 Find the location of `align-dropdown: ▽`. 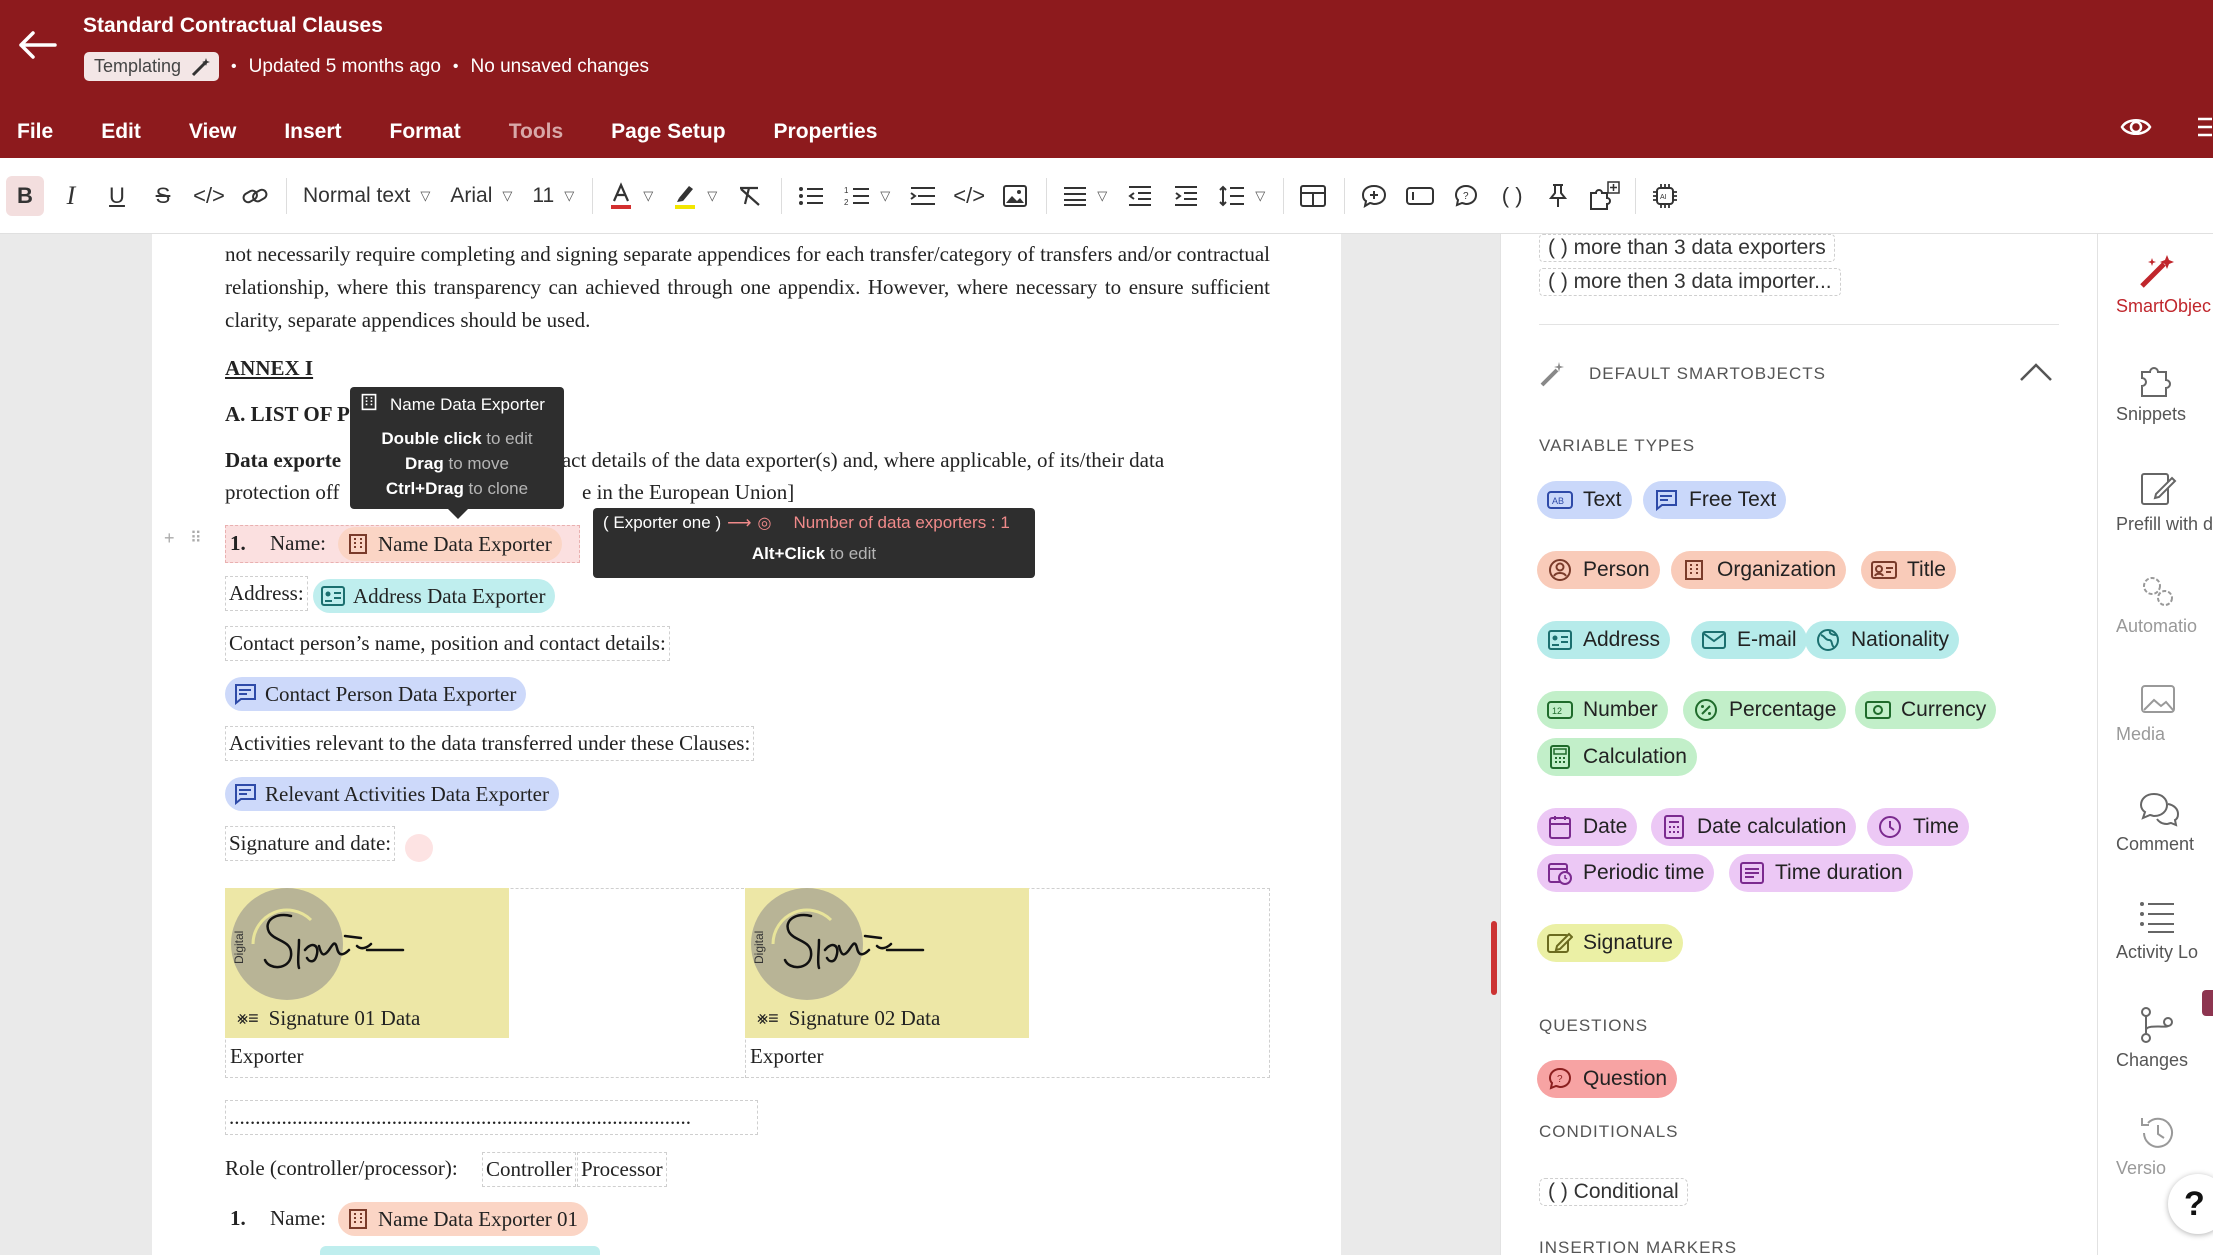

align-dropdown: ▽ is located at coordinates (1085, 196).